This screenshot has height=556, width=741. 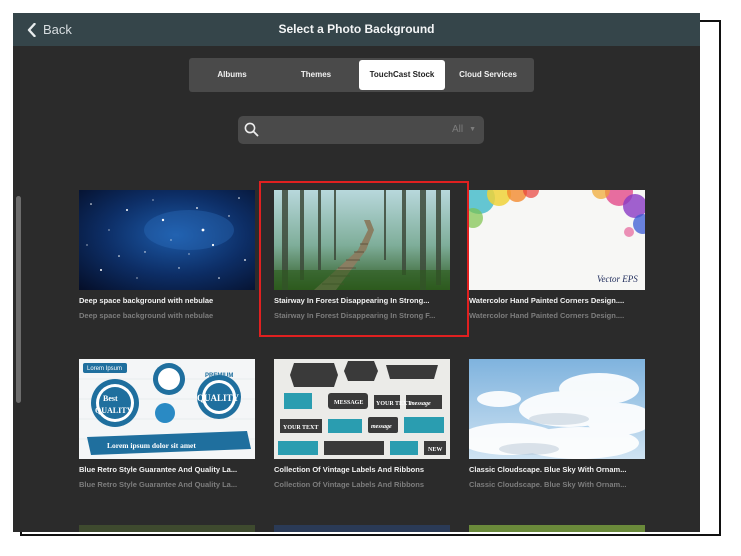 I want to click on scrollbar, so click(x=18, y=299).